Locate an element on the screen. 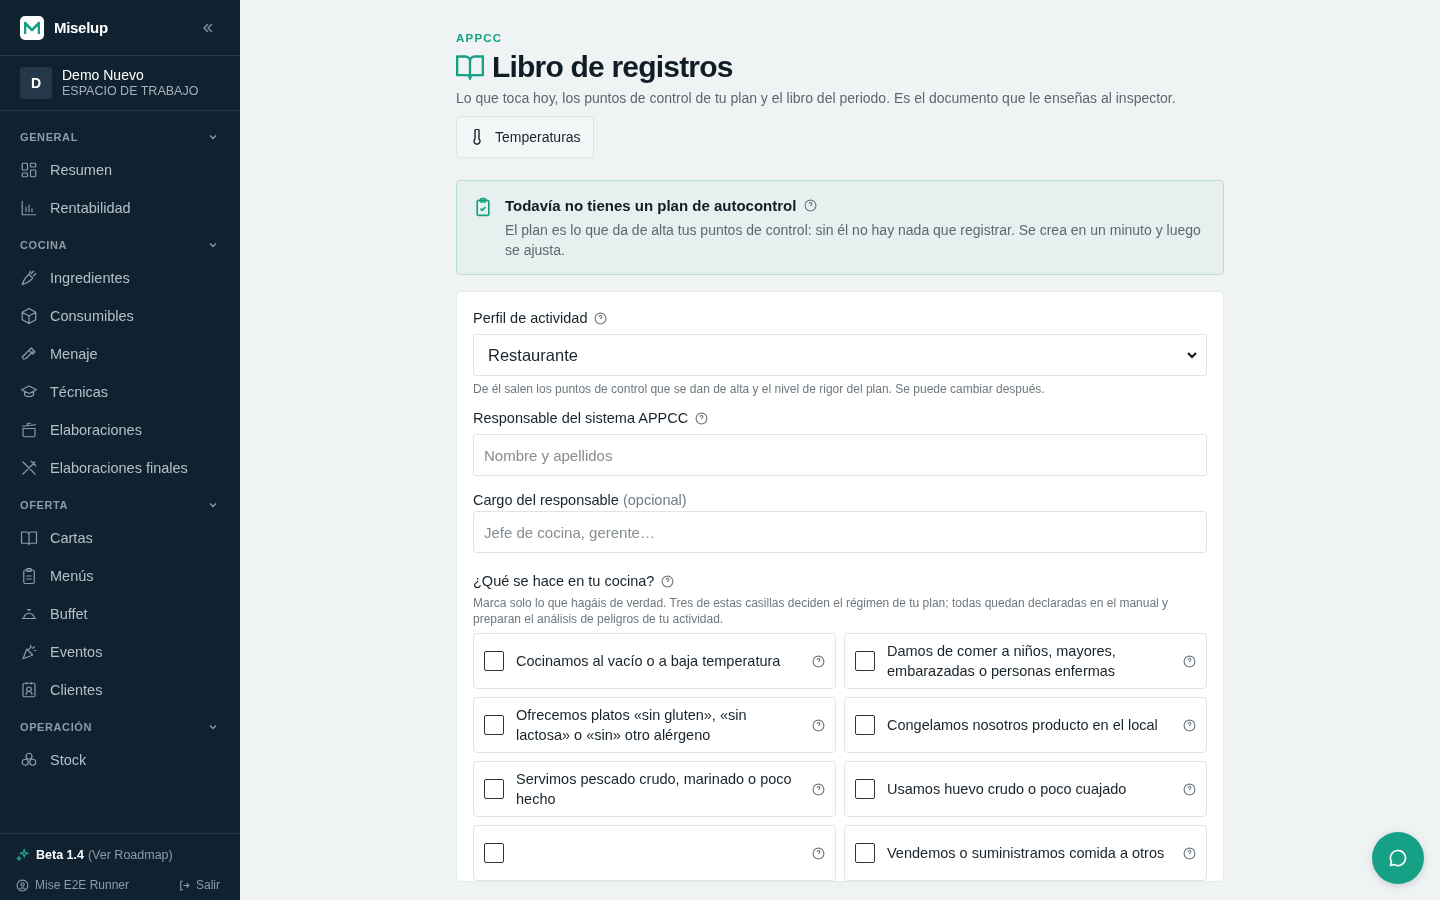 This screenshot has width=1440, height=900. section-title: COCINA is located at coordinates (43, 245).